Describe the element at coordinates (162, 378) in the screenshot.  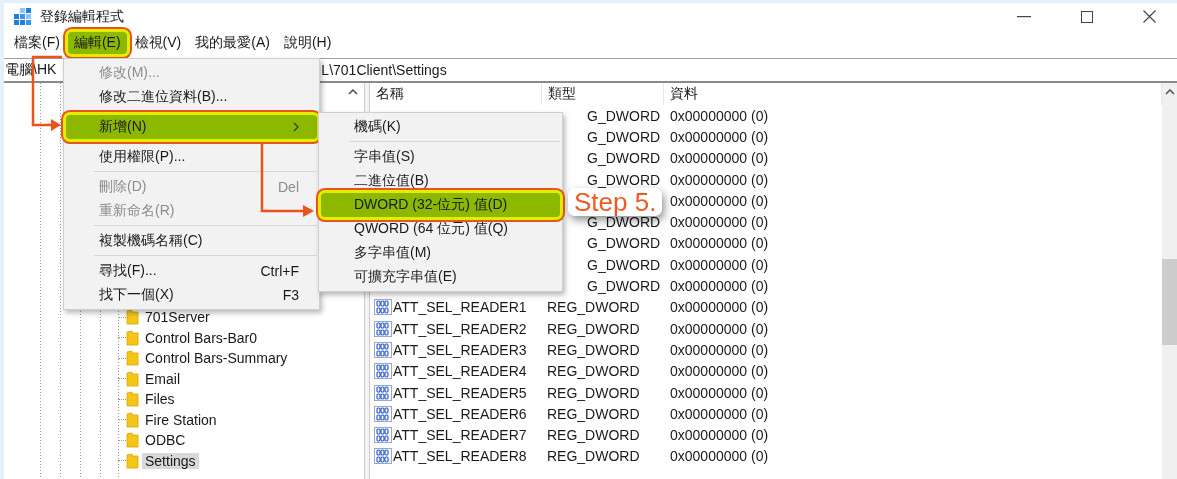
I see `tree-item: Email` at that location.